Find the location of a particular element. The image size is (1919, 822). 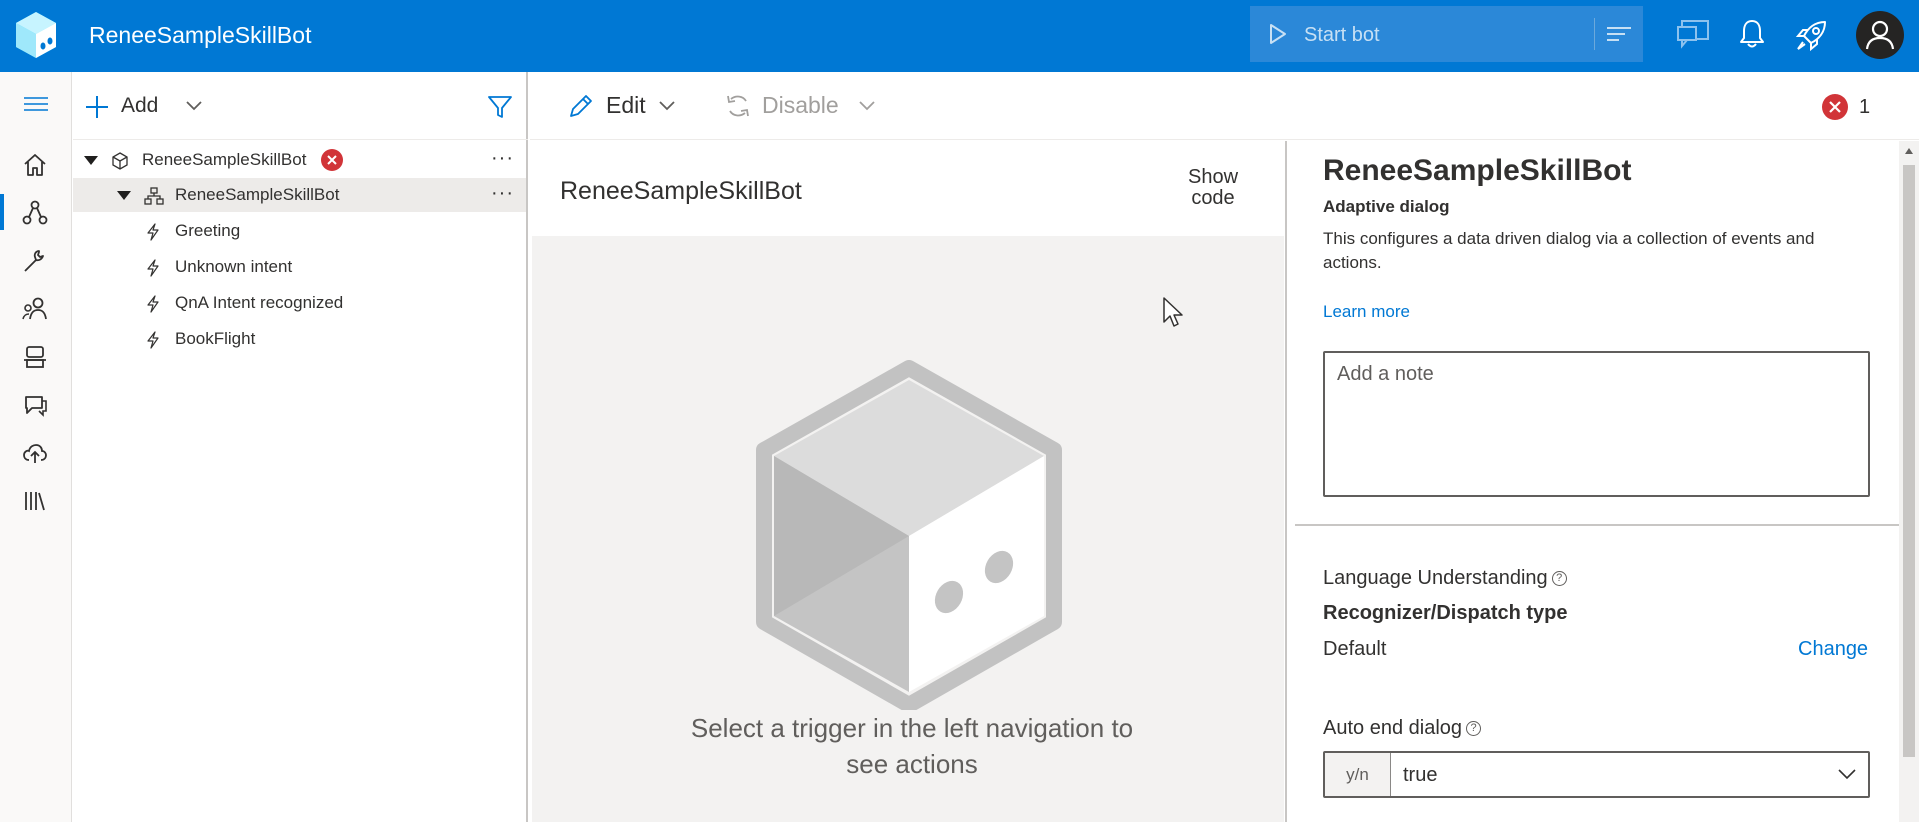

tree-item-trigger: QnA Intent recognized is located at coordinates (299, 303).